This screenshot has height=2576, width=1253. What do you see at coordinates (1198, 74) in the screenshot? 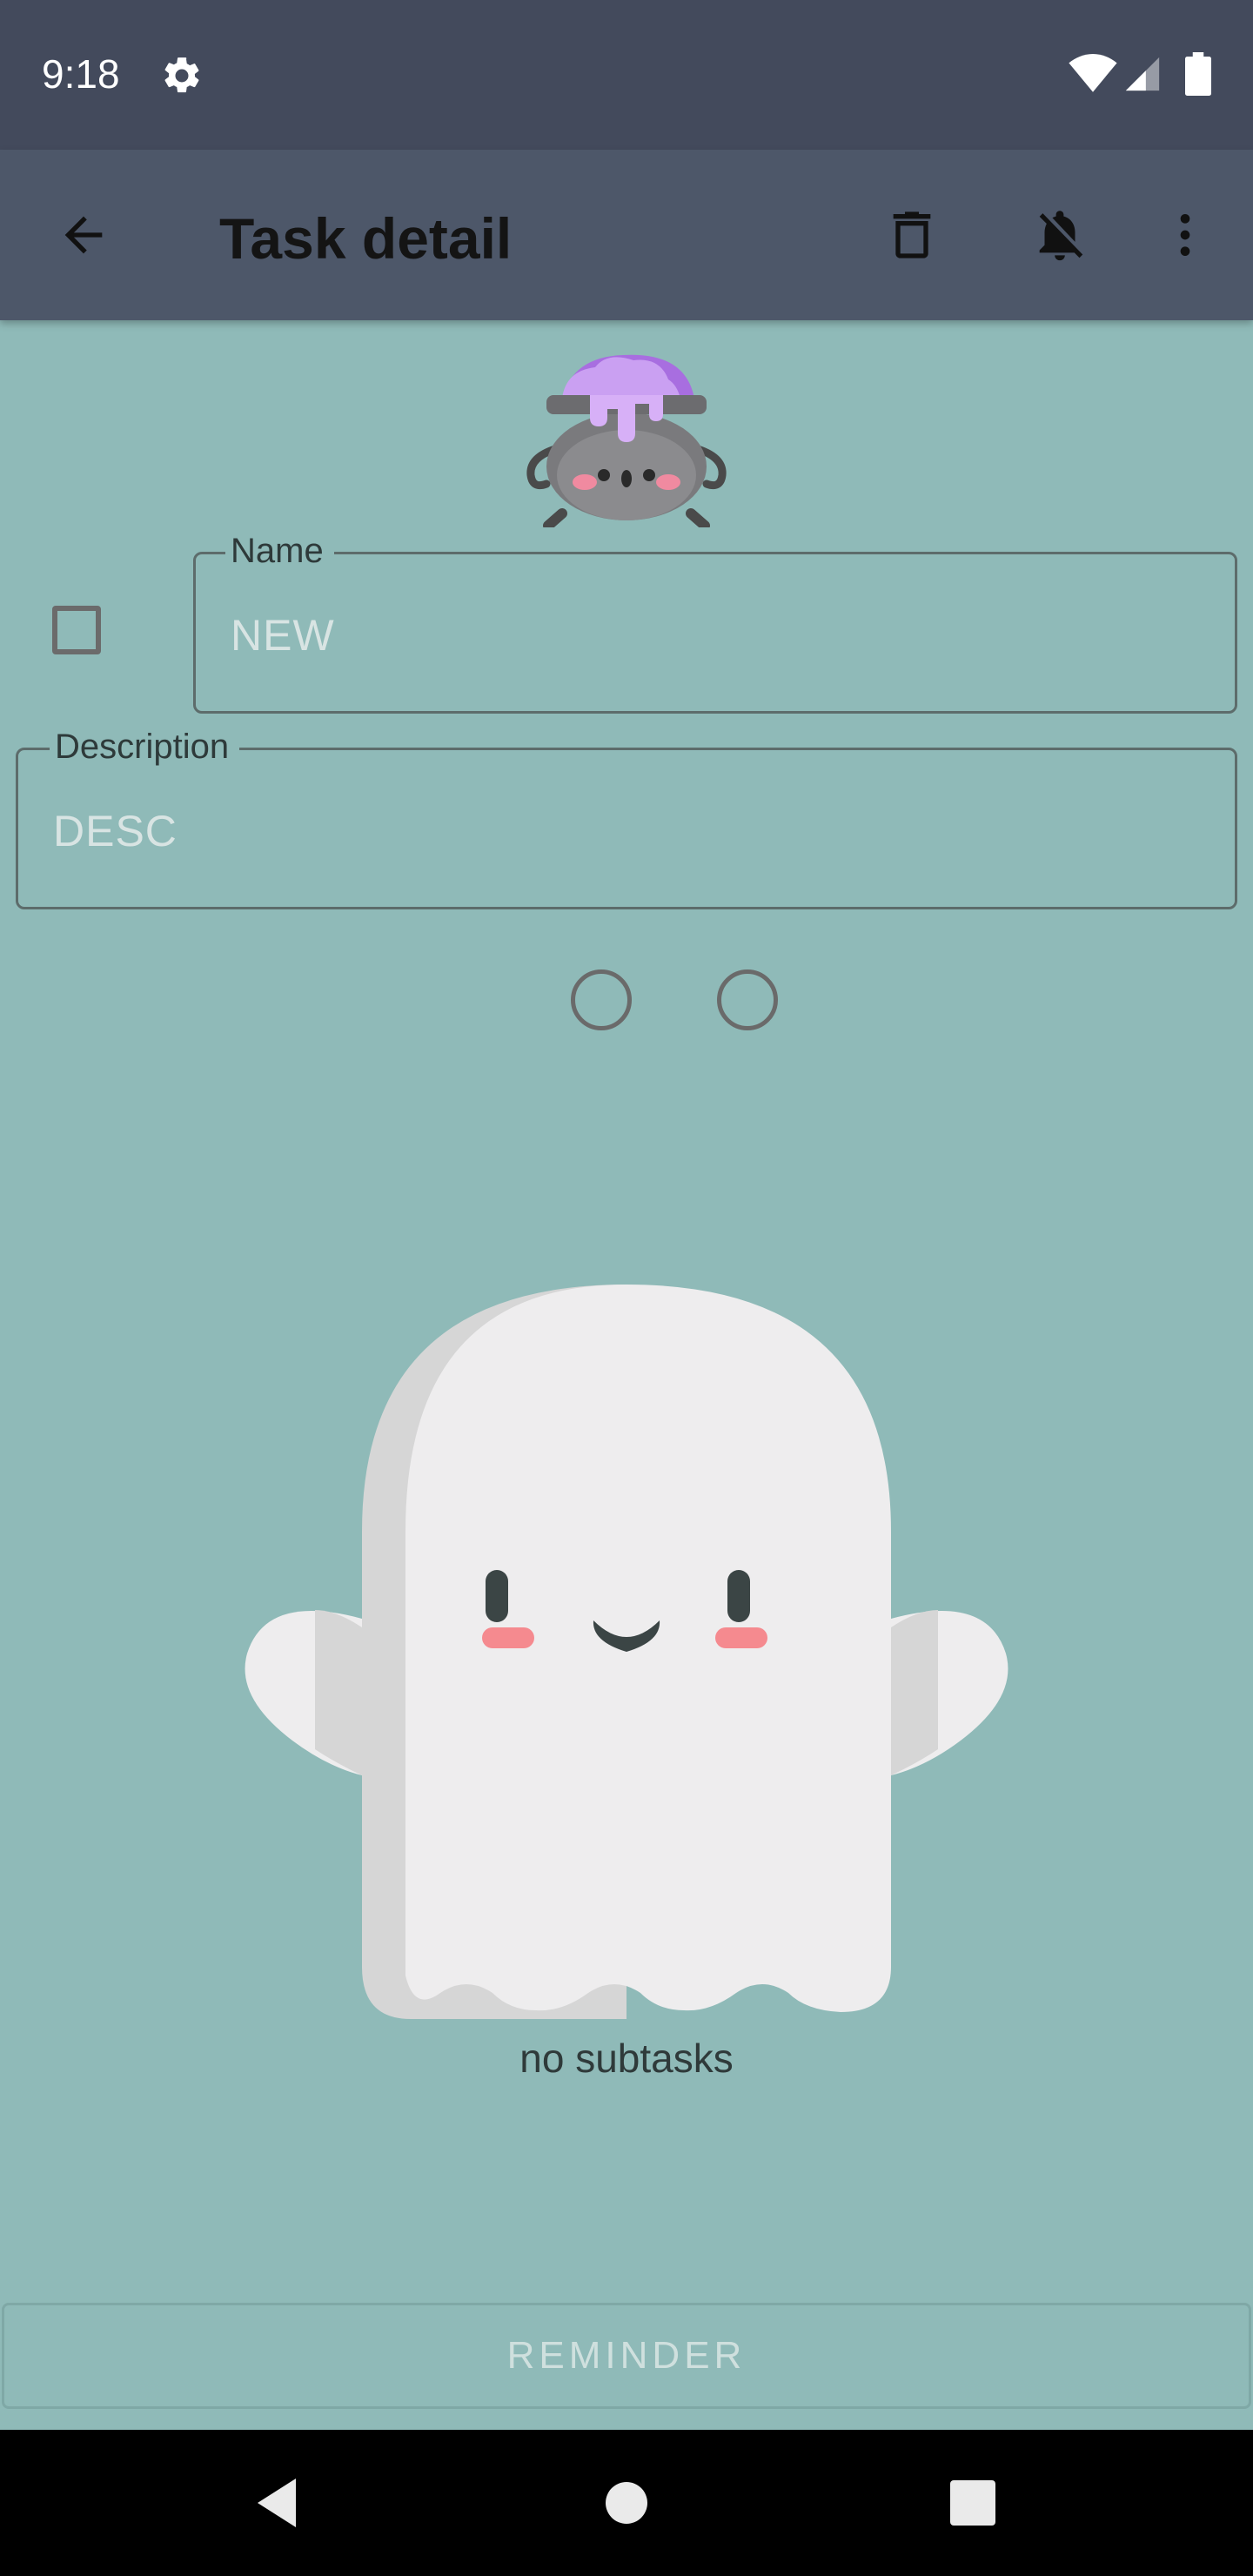
I see `battery-icon` at bounding box center [1198, 74].